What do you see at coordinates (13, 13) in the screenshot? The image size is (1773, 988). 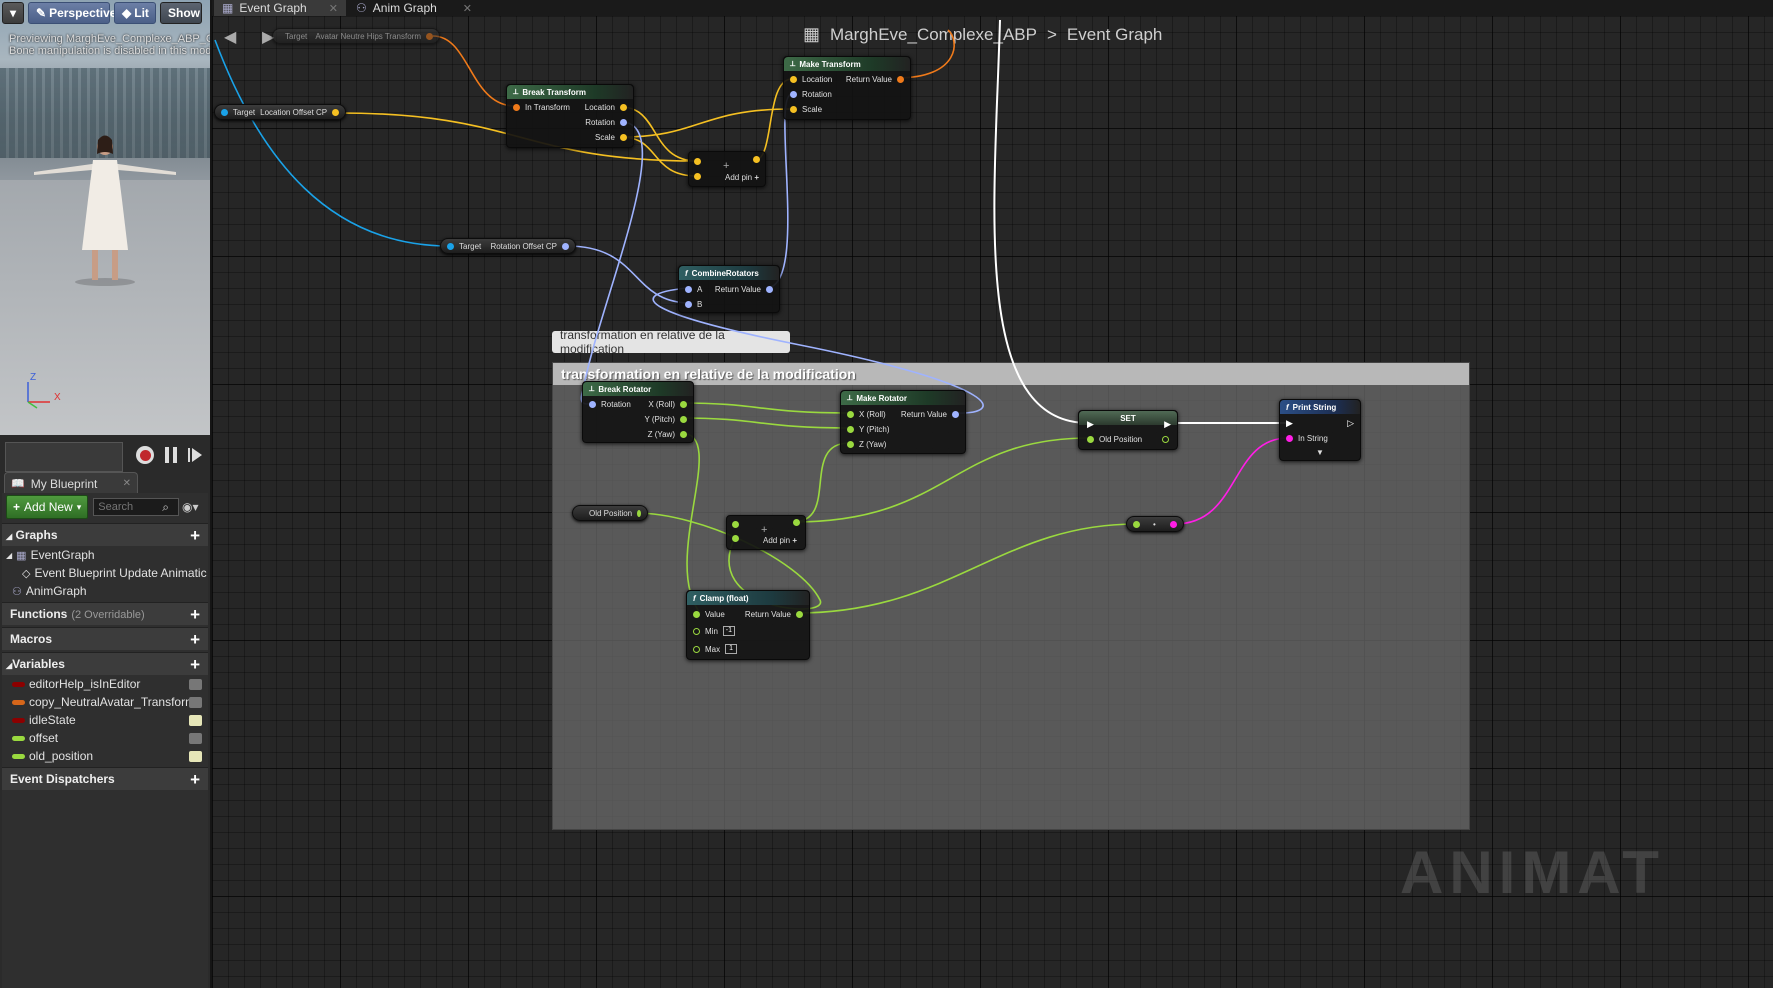 I see `viewport-menu-button: ▾` at bounding box center [13, 13].